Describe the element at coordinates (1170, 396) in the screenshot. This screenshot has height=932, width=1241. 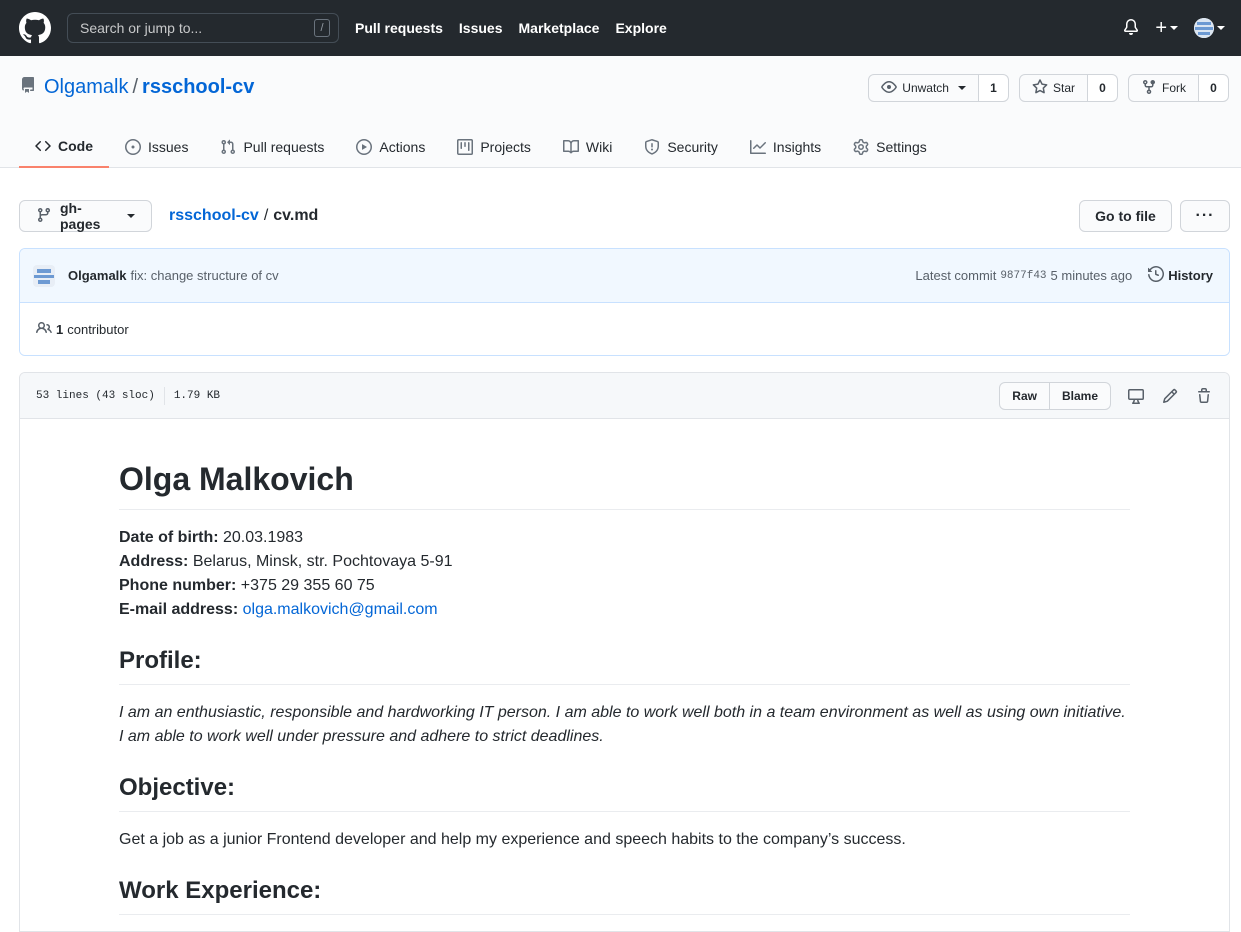
I see `pencil-icon` at that location.